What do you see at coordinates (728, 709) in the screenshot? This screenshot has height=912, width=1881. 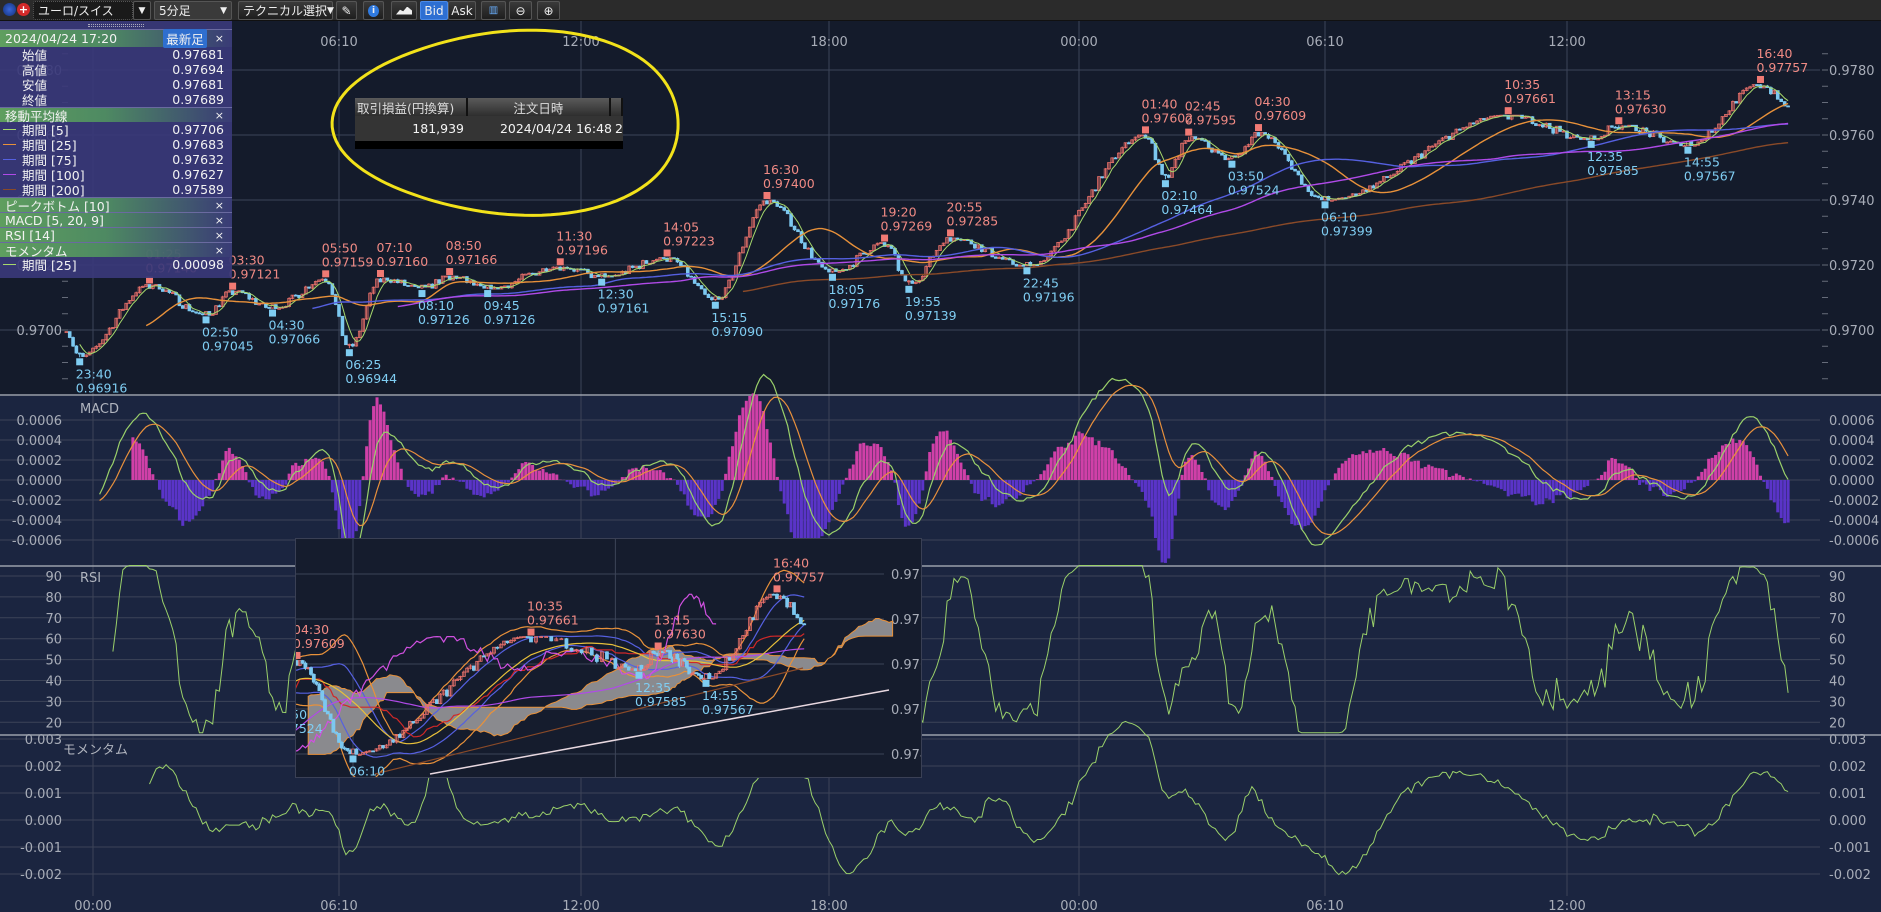 I see `inset-extreme-value-label: 0.97567` at bounding box center [728, 709].